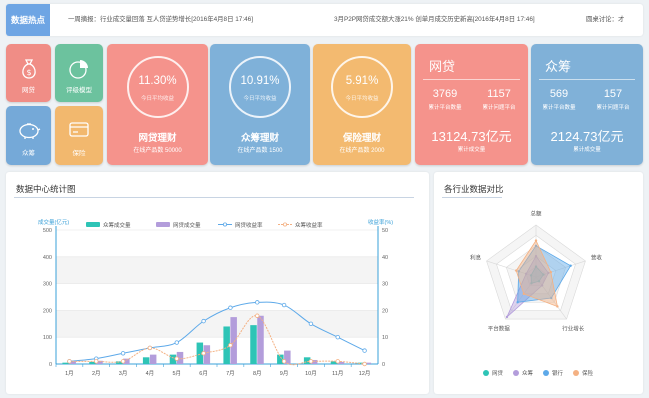 This screenshot has width=649, height=398. What do you see at coordinates (230, 373) in the screenshot?
I see `x-tick-label: 7月` at bounding box center [230, 373].